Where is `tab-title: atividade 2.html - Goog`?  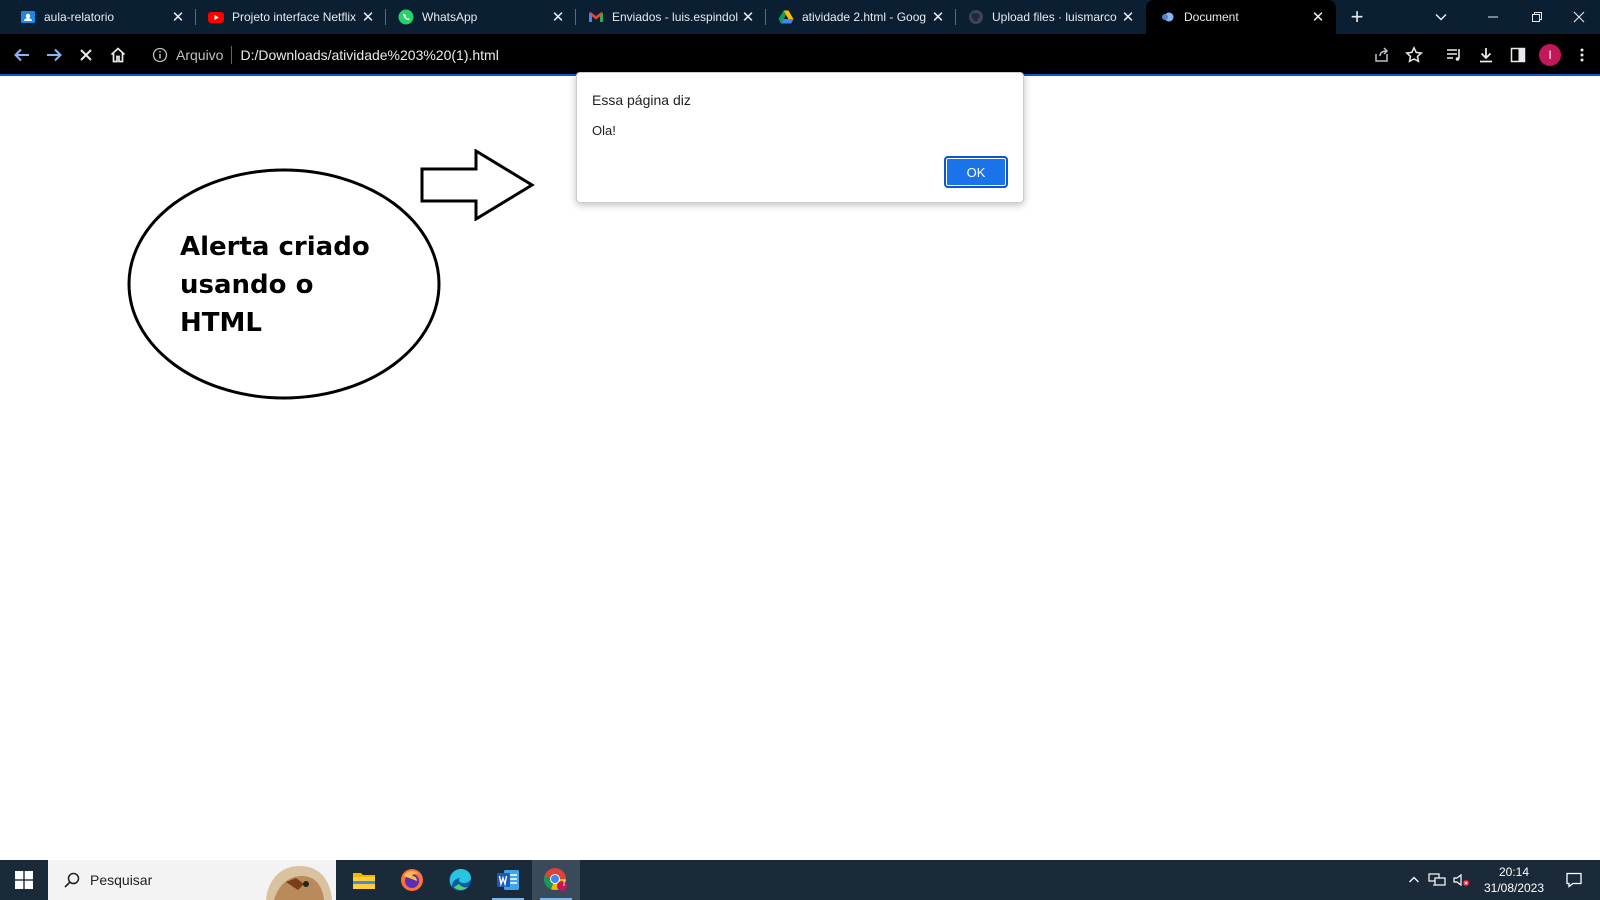
tab-title: atividade 2.html - Goog is located at coordinates (864, 17).